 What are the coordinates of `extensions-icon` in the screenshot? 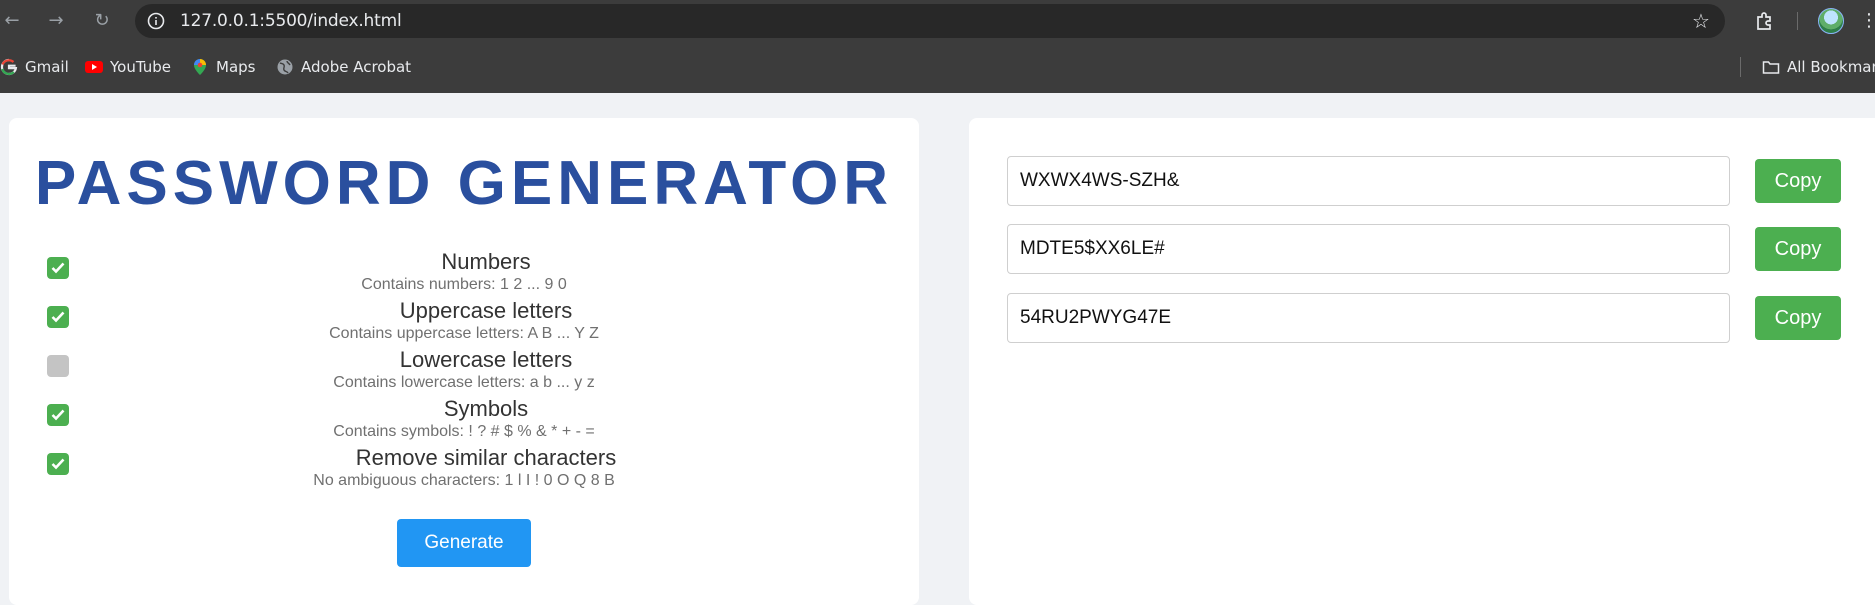 It's located at (1765, 21).